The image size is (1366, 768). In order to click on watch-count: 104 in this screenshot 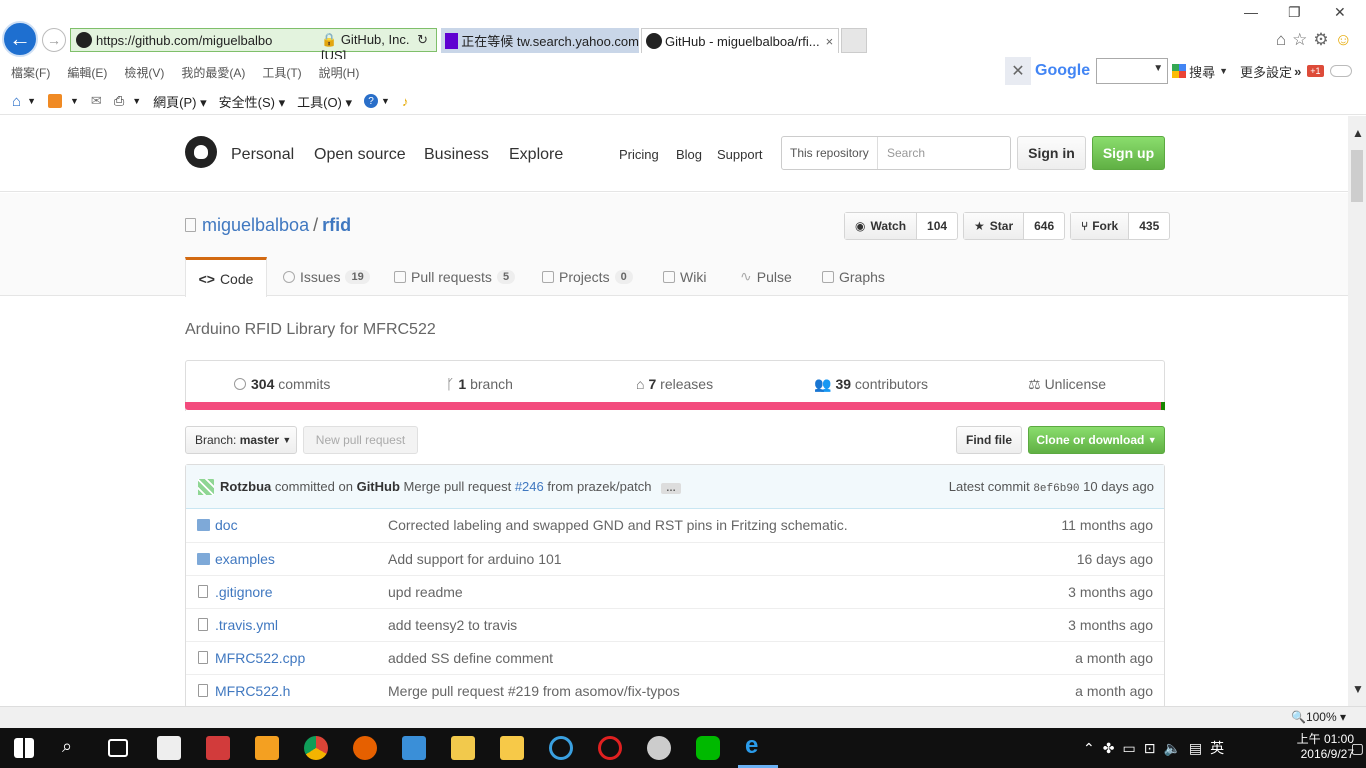, I will do `click(937, 226)`.